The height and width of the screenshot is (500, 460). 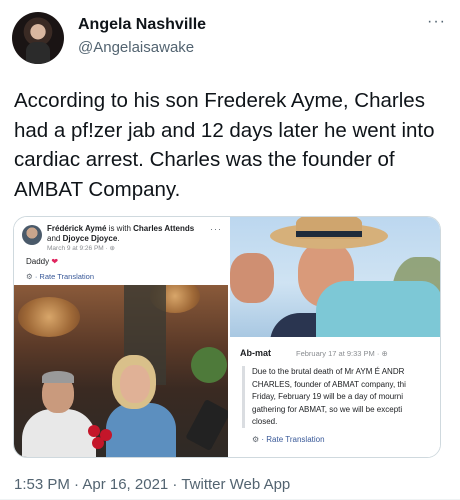 I want to click on plants-shape, so click(x=209, y=365).